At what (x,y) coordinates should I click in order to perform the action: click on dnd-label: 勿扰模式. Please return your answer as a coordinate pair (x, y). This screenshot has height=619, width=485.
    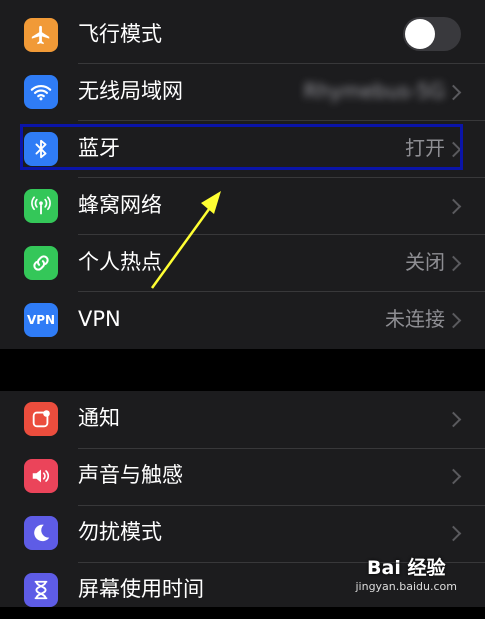
    Looking at the image, I should click on (120, 532).